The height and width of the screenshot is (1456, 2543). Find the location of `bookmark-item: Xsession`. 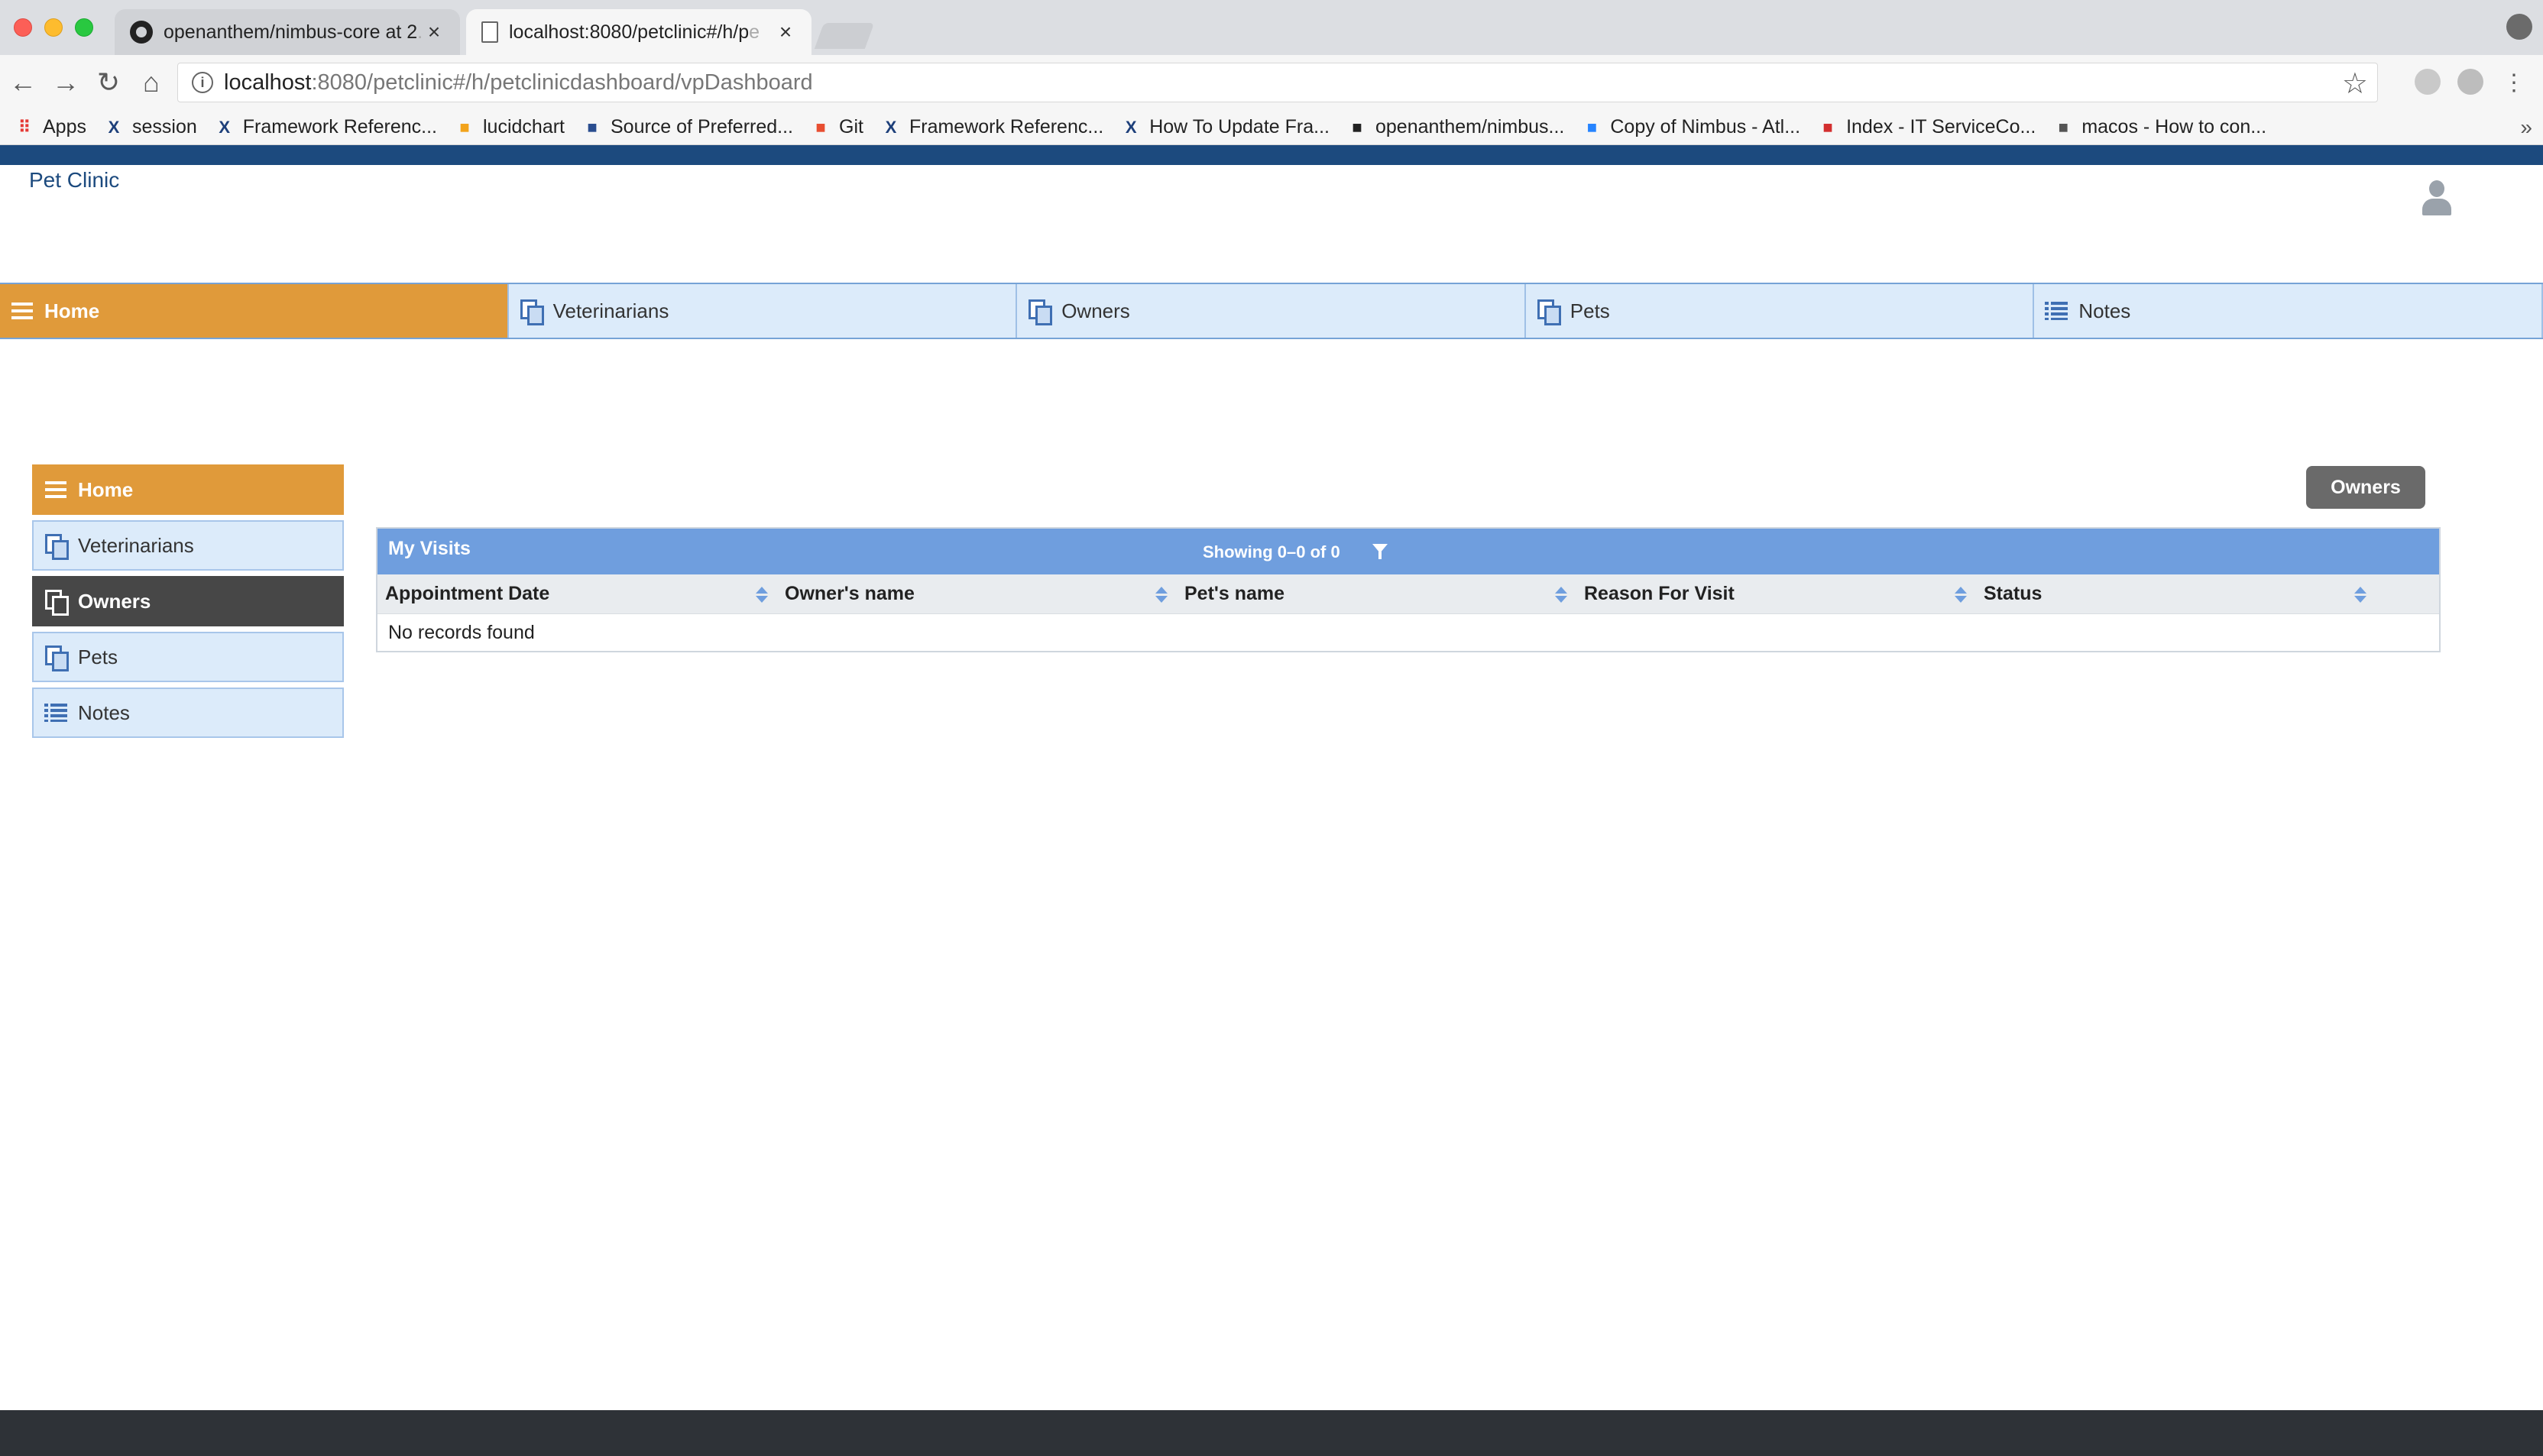

bookmark-item: Xsession is located at coordinates (150, 127).